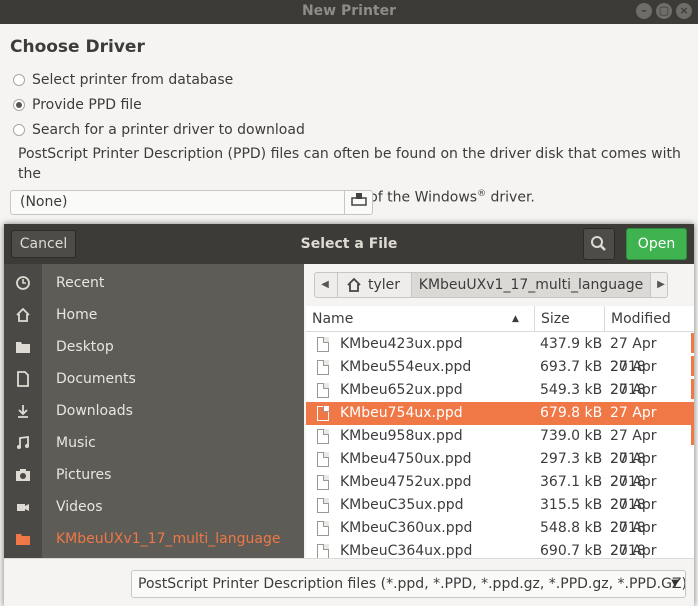 This screenshot has width=698, height=606. I want to click on table-row: KMbeu4752ux.ppd 367.1 kB 27 Apr 2018, so click(500, 492).